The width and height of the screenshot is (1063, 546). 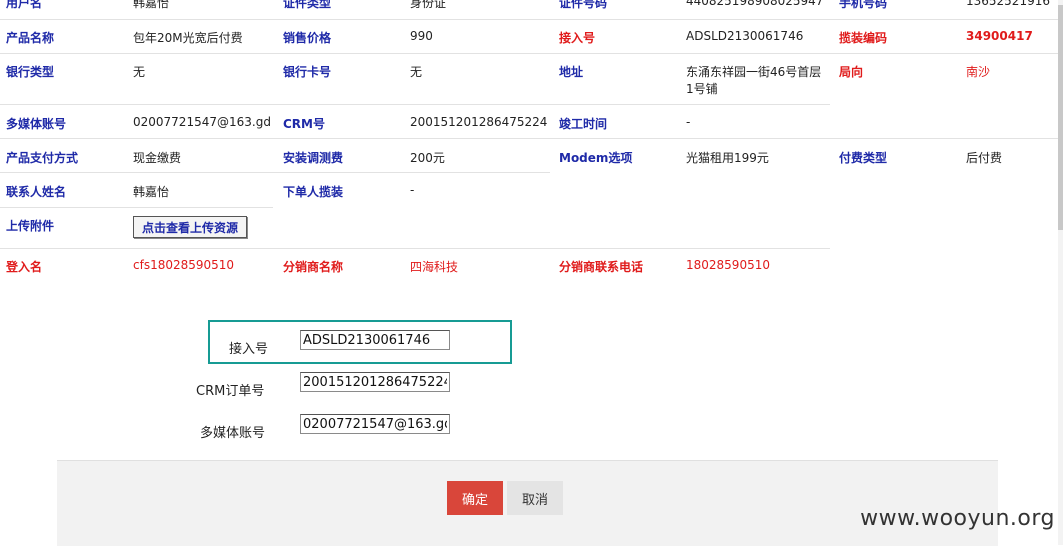 I want to click on install-code-value: 34900417, so click(x=999, y=36).